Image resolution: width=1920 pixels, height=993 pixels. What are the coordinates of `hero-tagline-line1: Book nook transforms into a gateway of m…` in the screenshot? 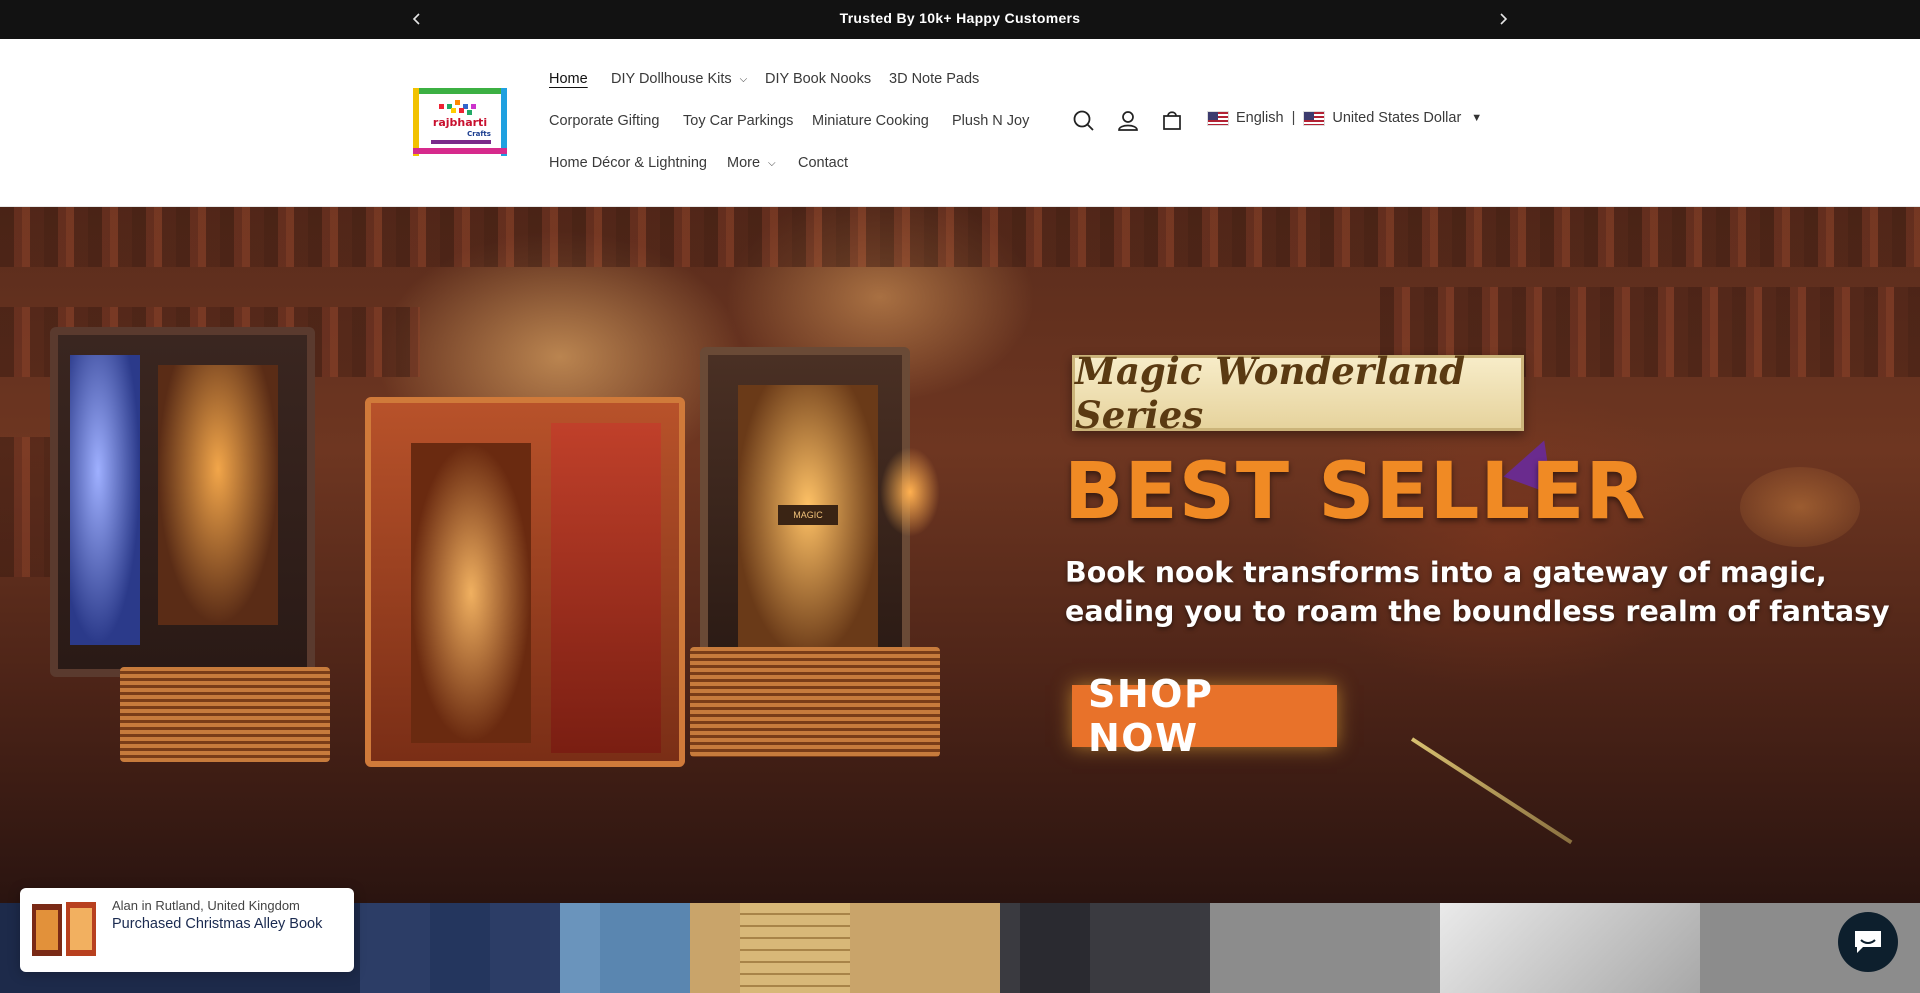 It's located at (1446, 572).